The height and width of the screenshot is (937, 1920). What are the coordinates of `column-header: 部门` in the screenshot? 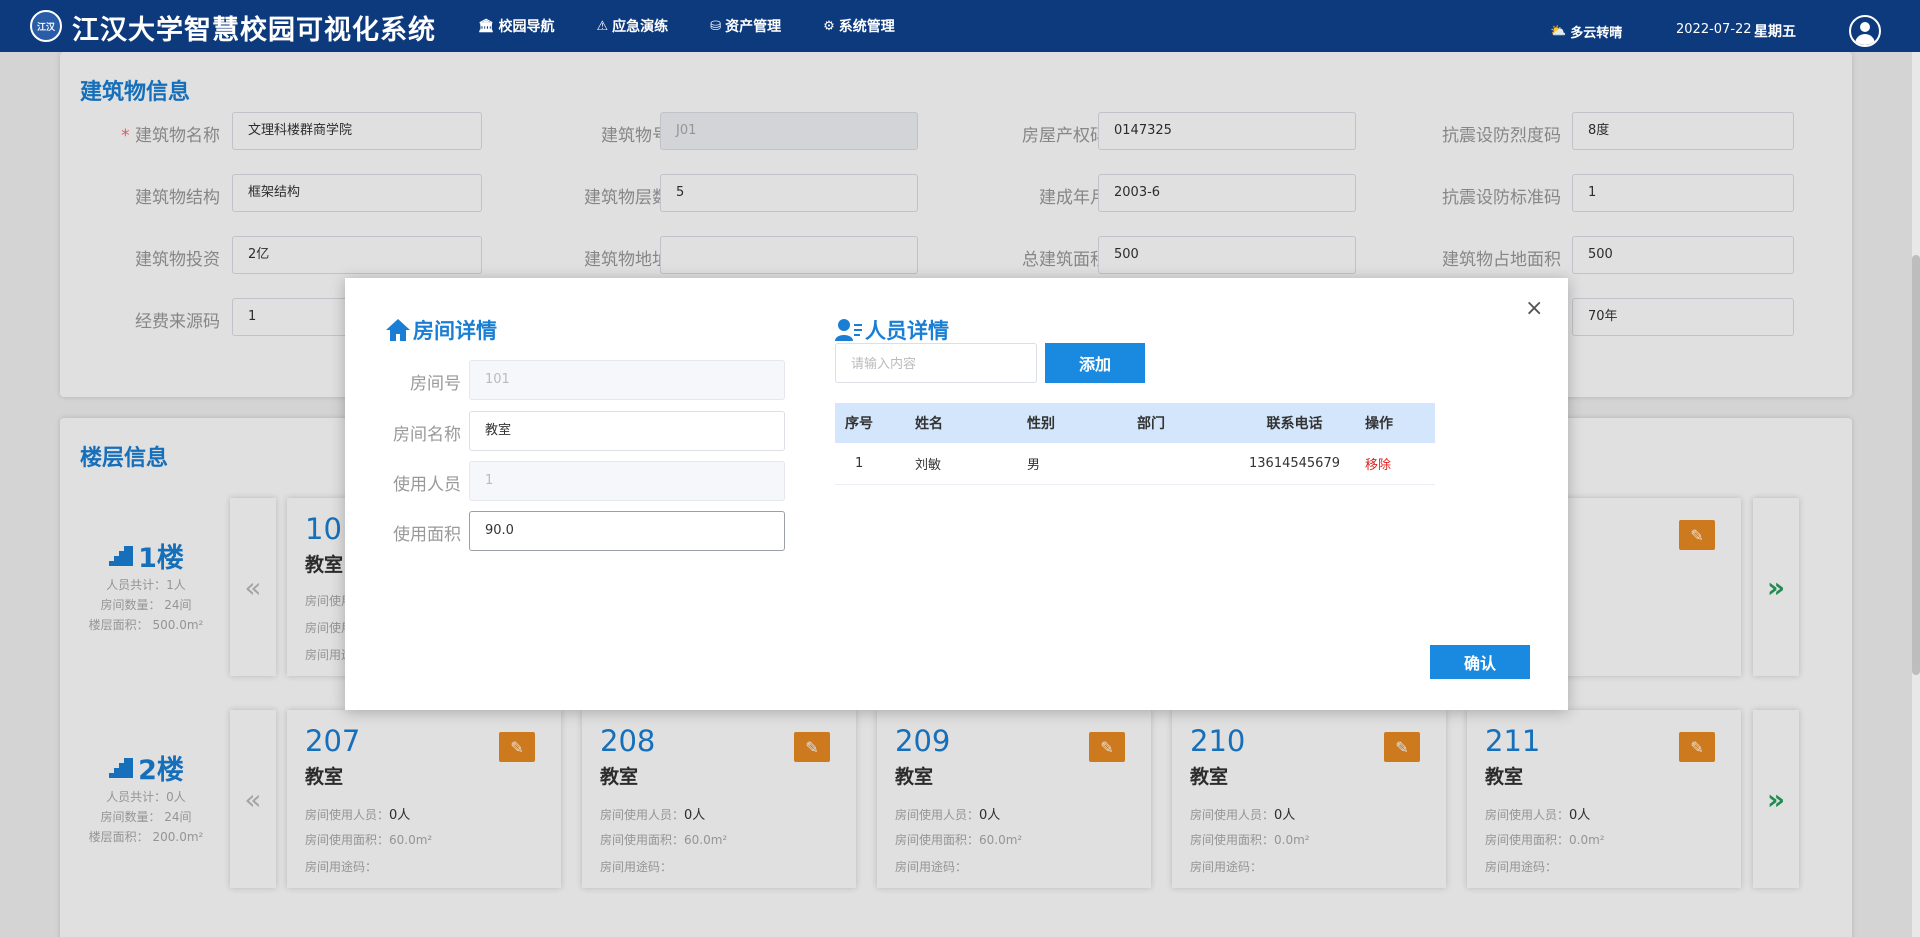 It's located at (1151, 424).